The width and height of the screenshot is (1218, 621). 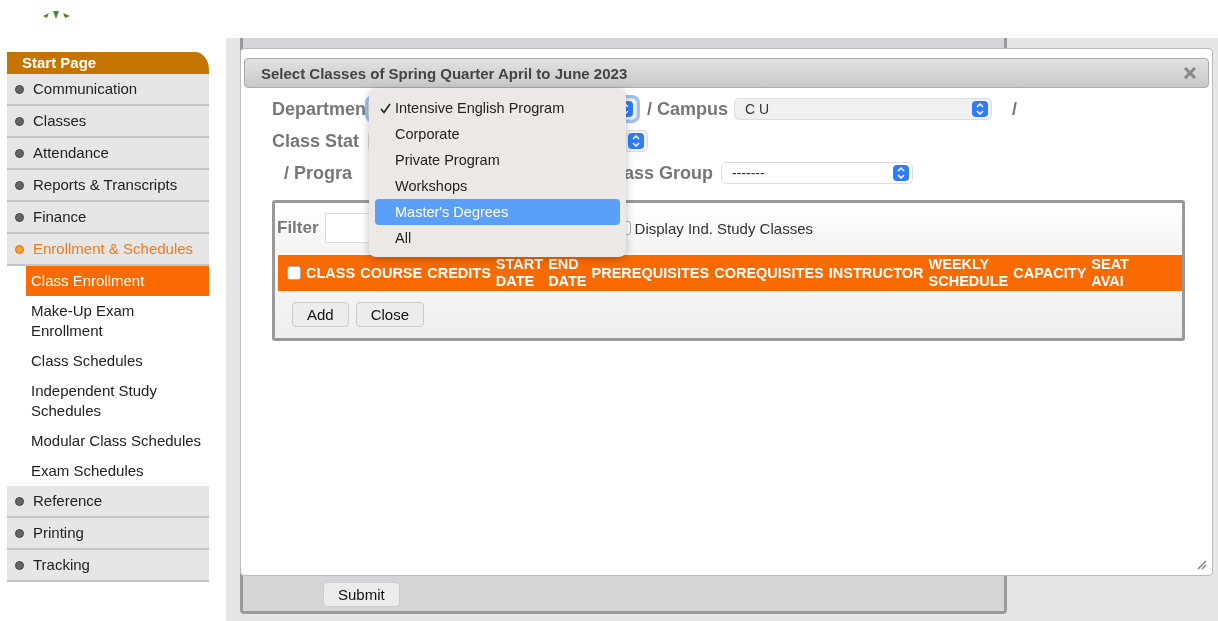 What do you see at coordinates (108, 154) in the screenshot?
I see `sidebar-item: Attendance` at bounding box center [108, 154].